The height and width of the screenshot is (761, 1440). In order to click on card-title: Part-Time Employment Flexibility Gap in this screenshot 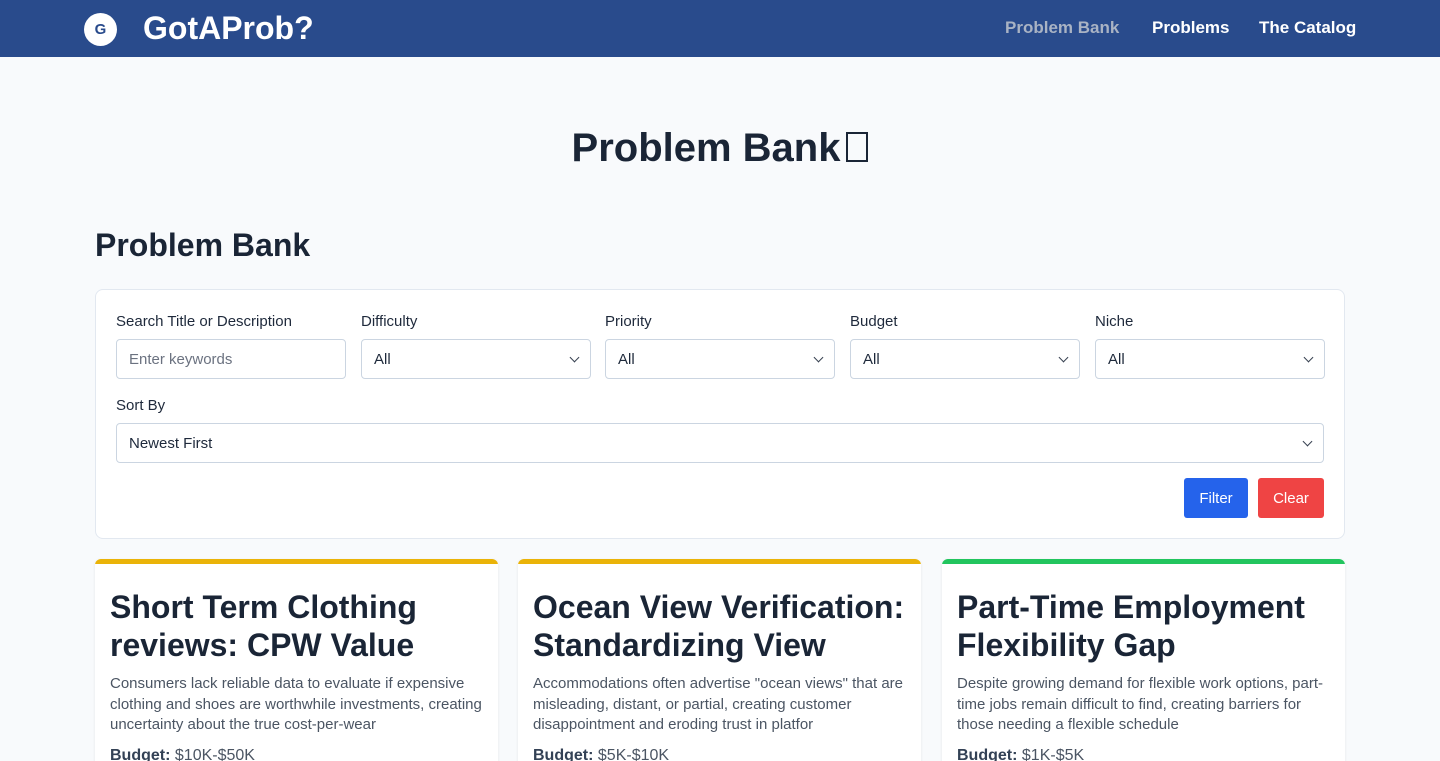, I will do `click(1147, 626)`.